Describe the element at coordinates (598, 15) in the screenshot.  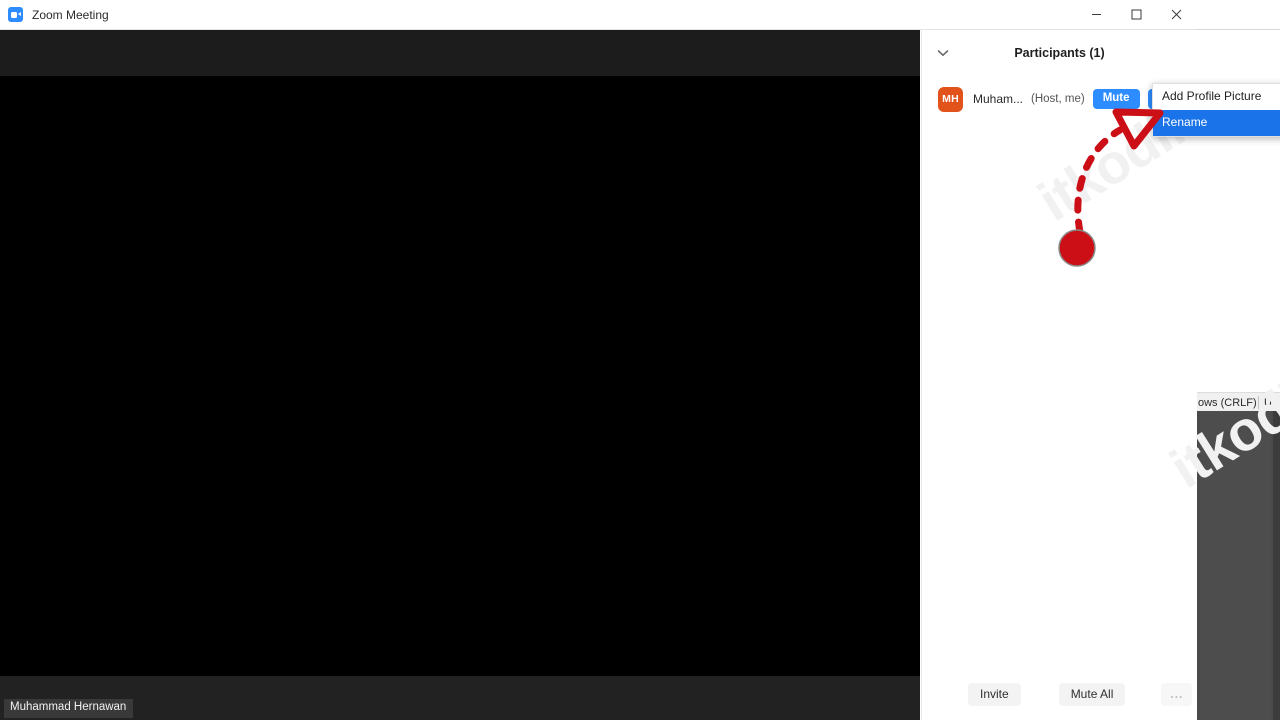
I see `titlebar: Zoom Meeting` at that location.